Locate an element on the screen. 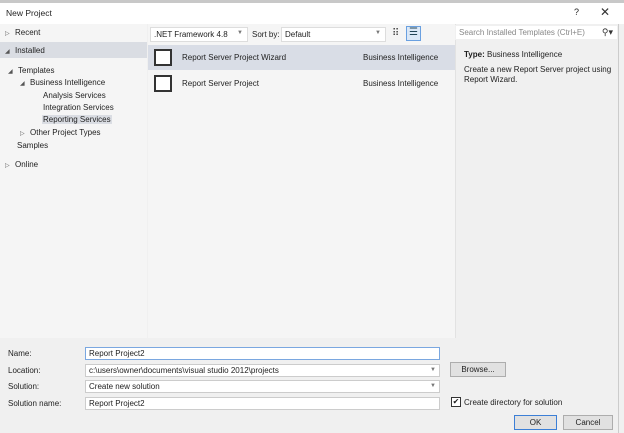 Image resolution: width=624 pixels, height=433 pixels. name-label: Name: is located at coordinates (20, 353).